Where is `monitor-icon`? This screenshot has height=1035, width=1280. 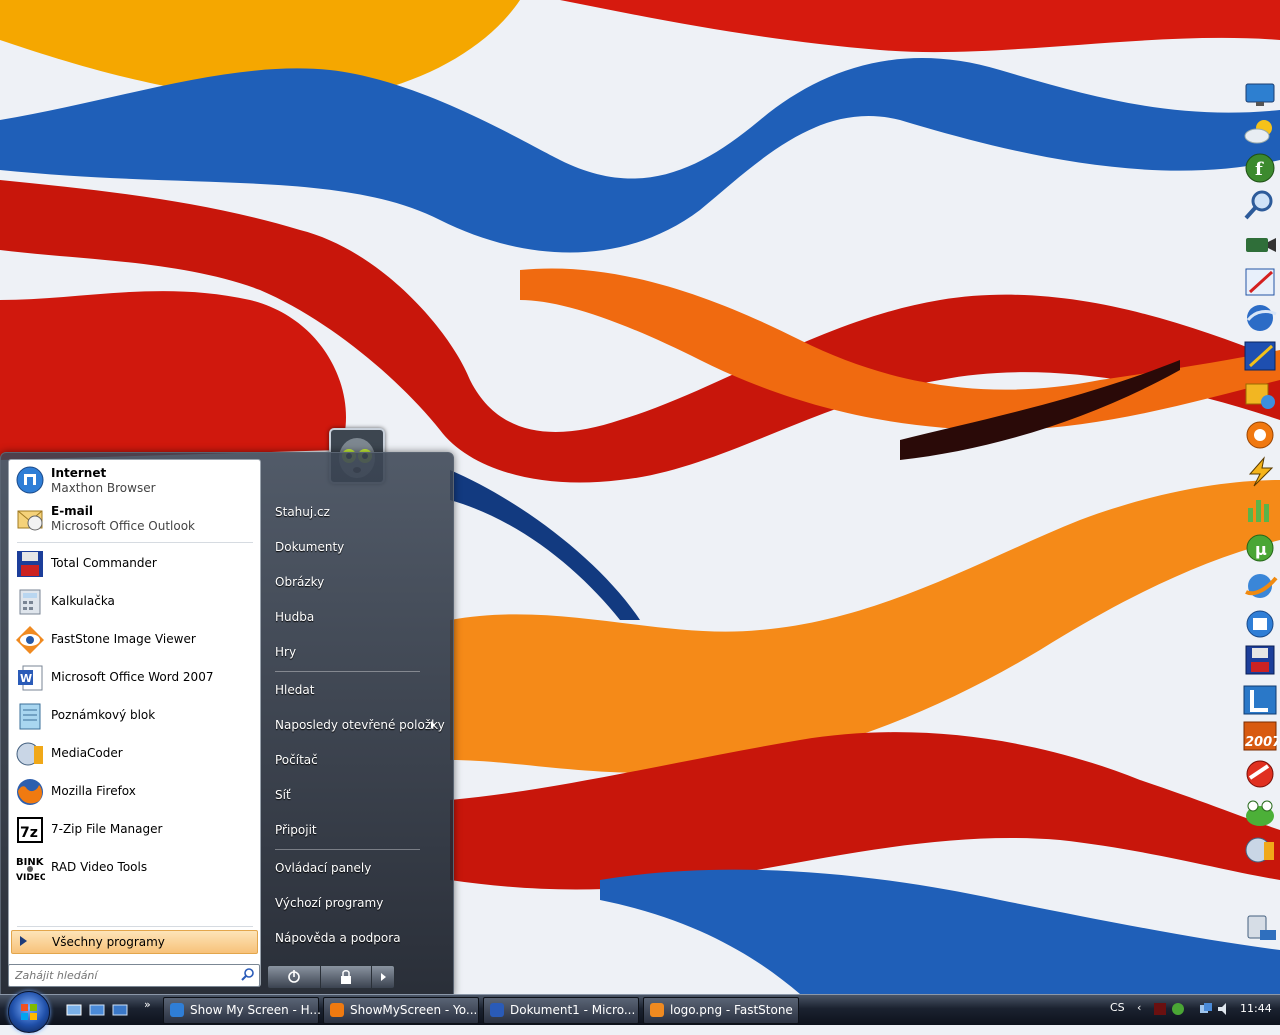 monitor-icon is located at coordinates (1260, 94).